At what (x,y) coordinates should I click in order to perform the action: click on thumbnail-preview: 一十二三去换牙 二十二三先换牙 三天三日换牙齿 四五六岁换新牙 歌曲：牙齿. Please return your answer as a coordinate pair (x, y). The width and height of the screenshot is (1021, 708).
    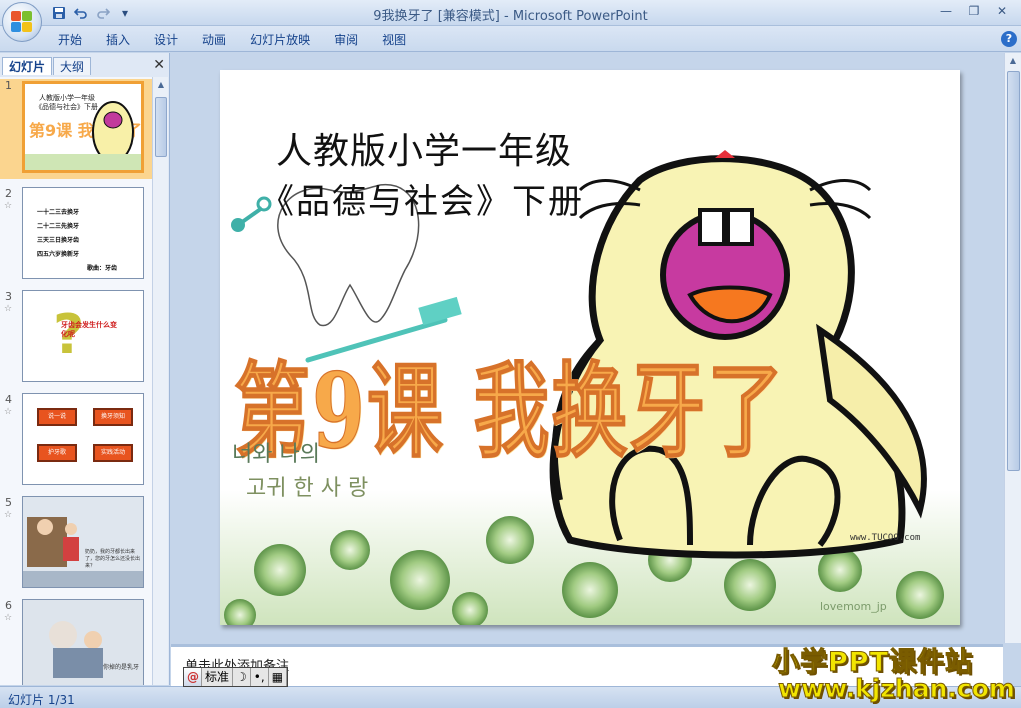
    Looking at the image, I should click on (83, 233).